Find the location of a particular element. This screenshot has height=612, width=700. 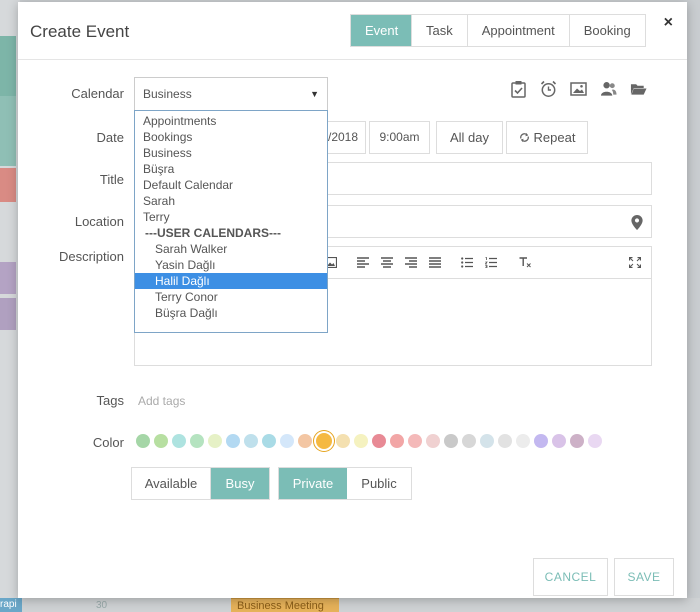

private-button: Private is located at coordinates (313, 483).